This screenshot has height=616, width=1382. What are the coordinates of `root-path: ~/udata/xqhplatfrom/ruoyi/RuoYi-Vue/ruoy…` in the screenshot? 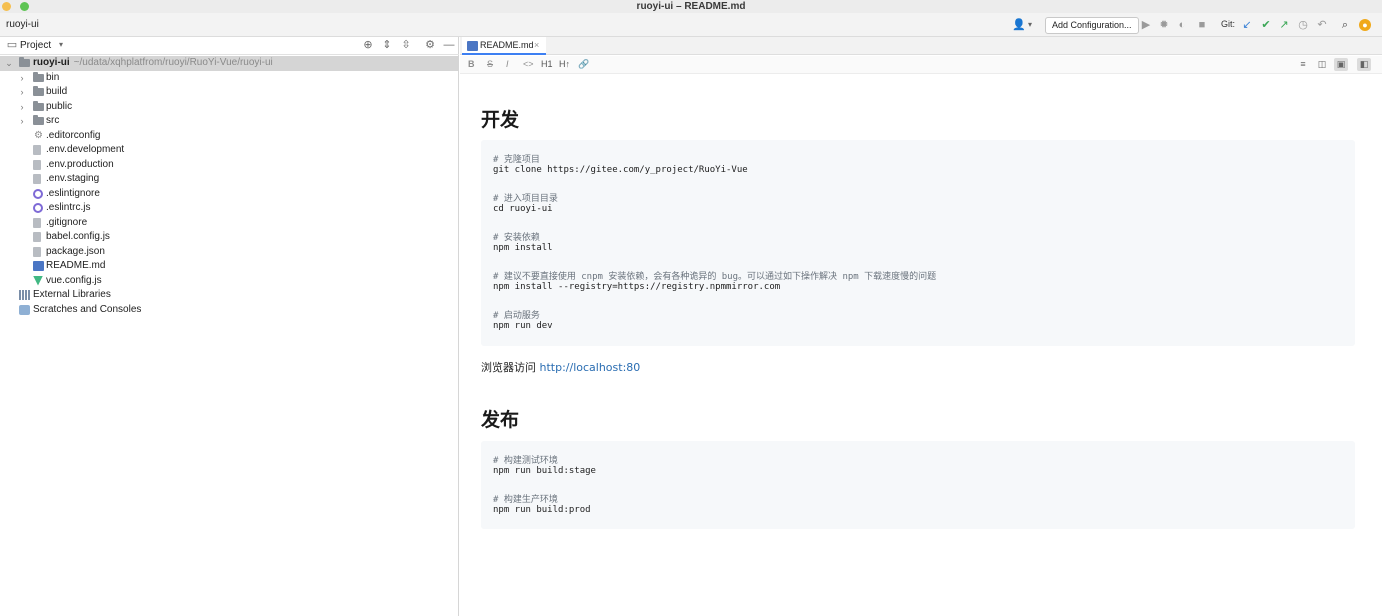 It's located at (173, 62).